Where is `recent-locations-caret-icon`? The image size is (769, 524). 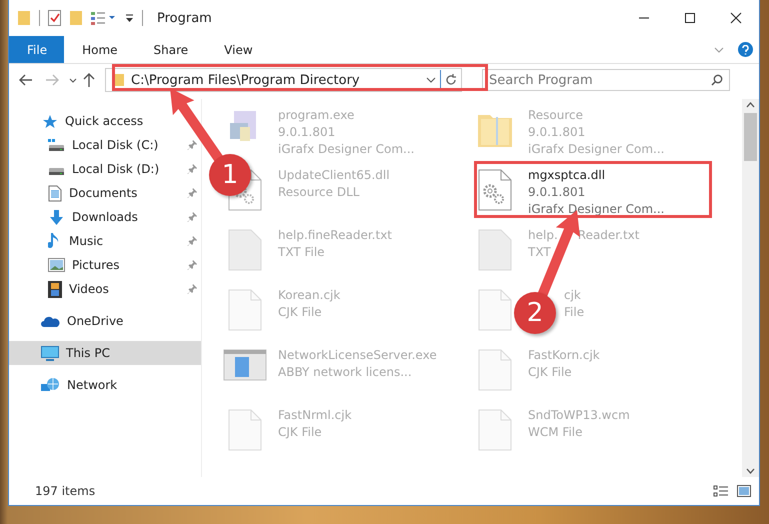
recent-locations-caret-icon is located at coordinates (73, 80).